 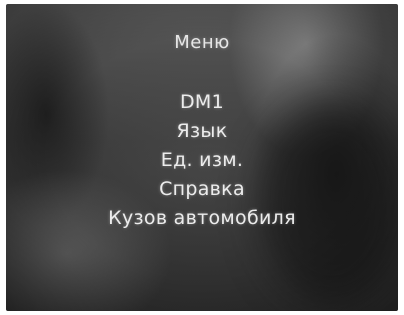 What do you see at coordinates (202, 42) in the screenshot?
I see `menu-title: Меню` at bounding box center [202, 42].